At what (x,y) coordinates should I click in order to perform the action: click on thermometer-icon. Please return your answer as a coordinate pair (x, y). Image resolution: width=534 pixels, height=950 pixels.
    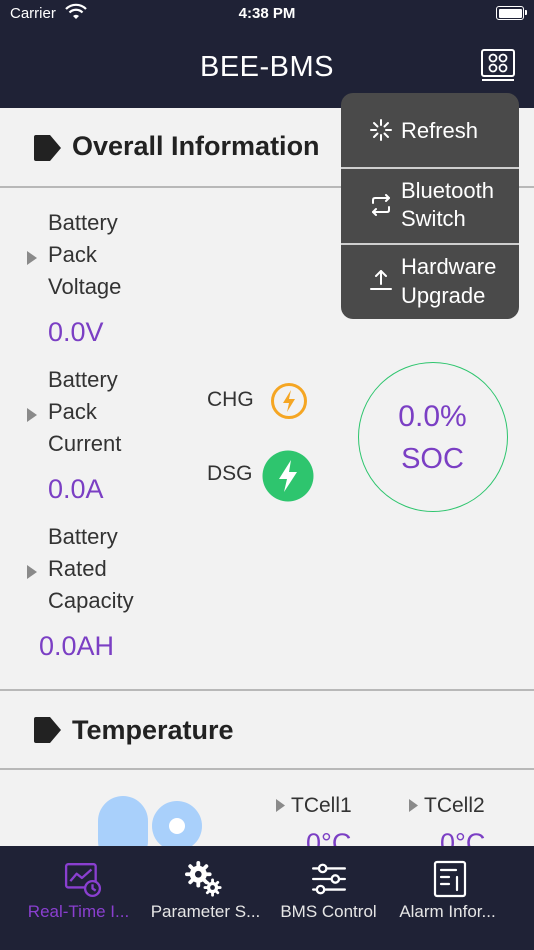
    Looking at the image, I should click on (150, 821).